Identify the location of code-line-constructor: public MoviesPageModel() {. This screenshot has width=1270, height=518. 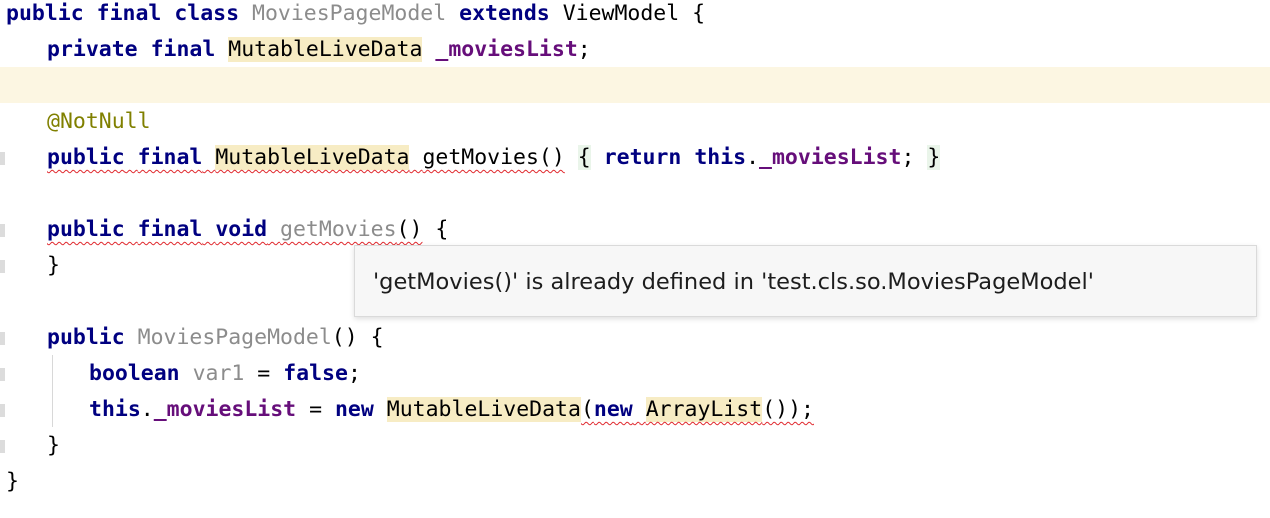
(215, 338).